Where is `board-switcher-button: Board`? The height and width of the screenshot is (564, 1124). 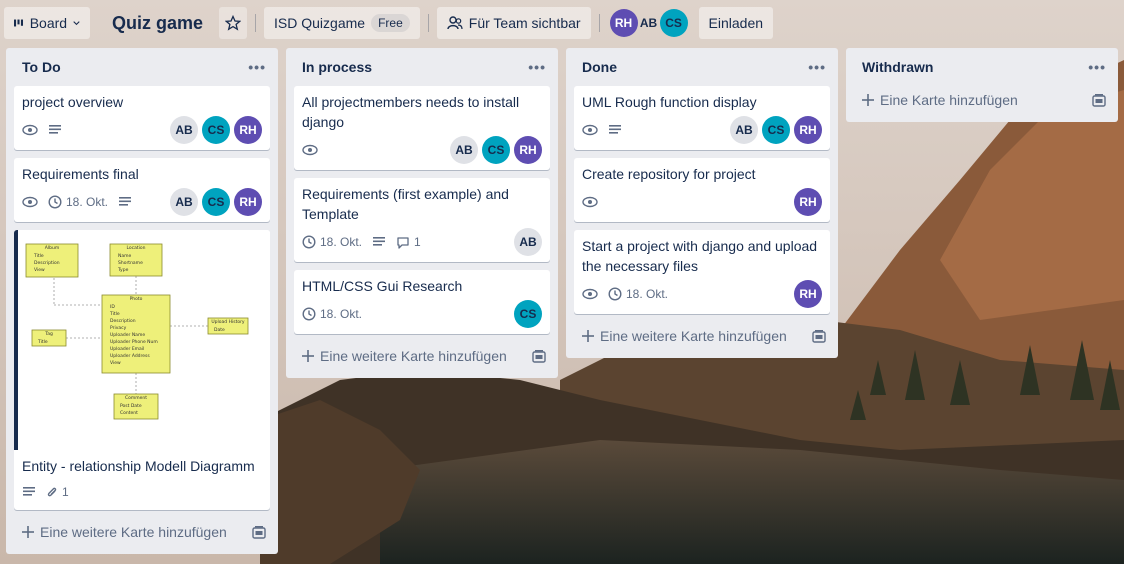 board-switcher-button: Board is located at coordinates (47, 23).